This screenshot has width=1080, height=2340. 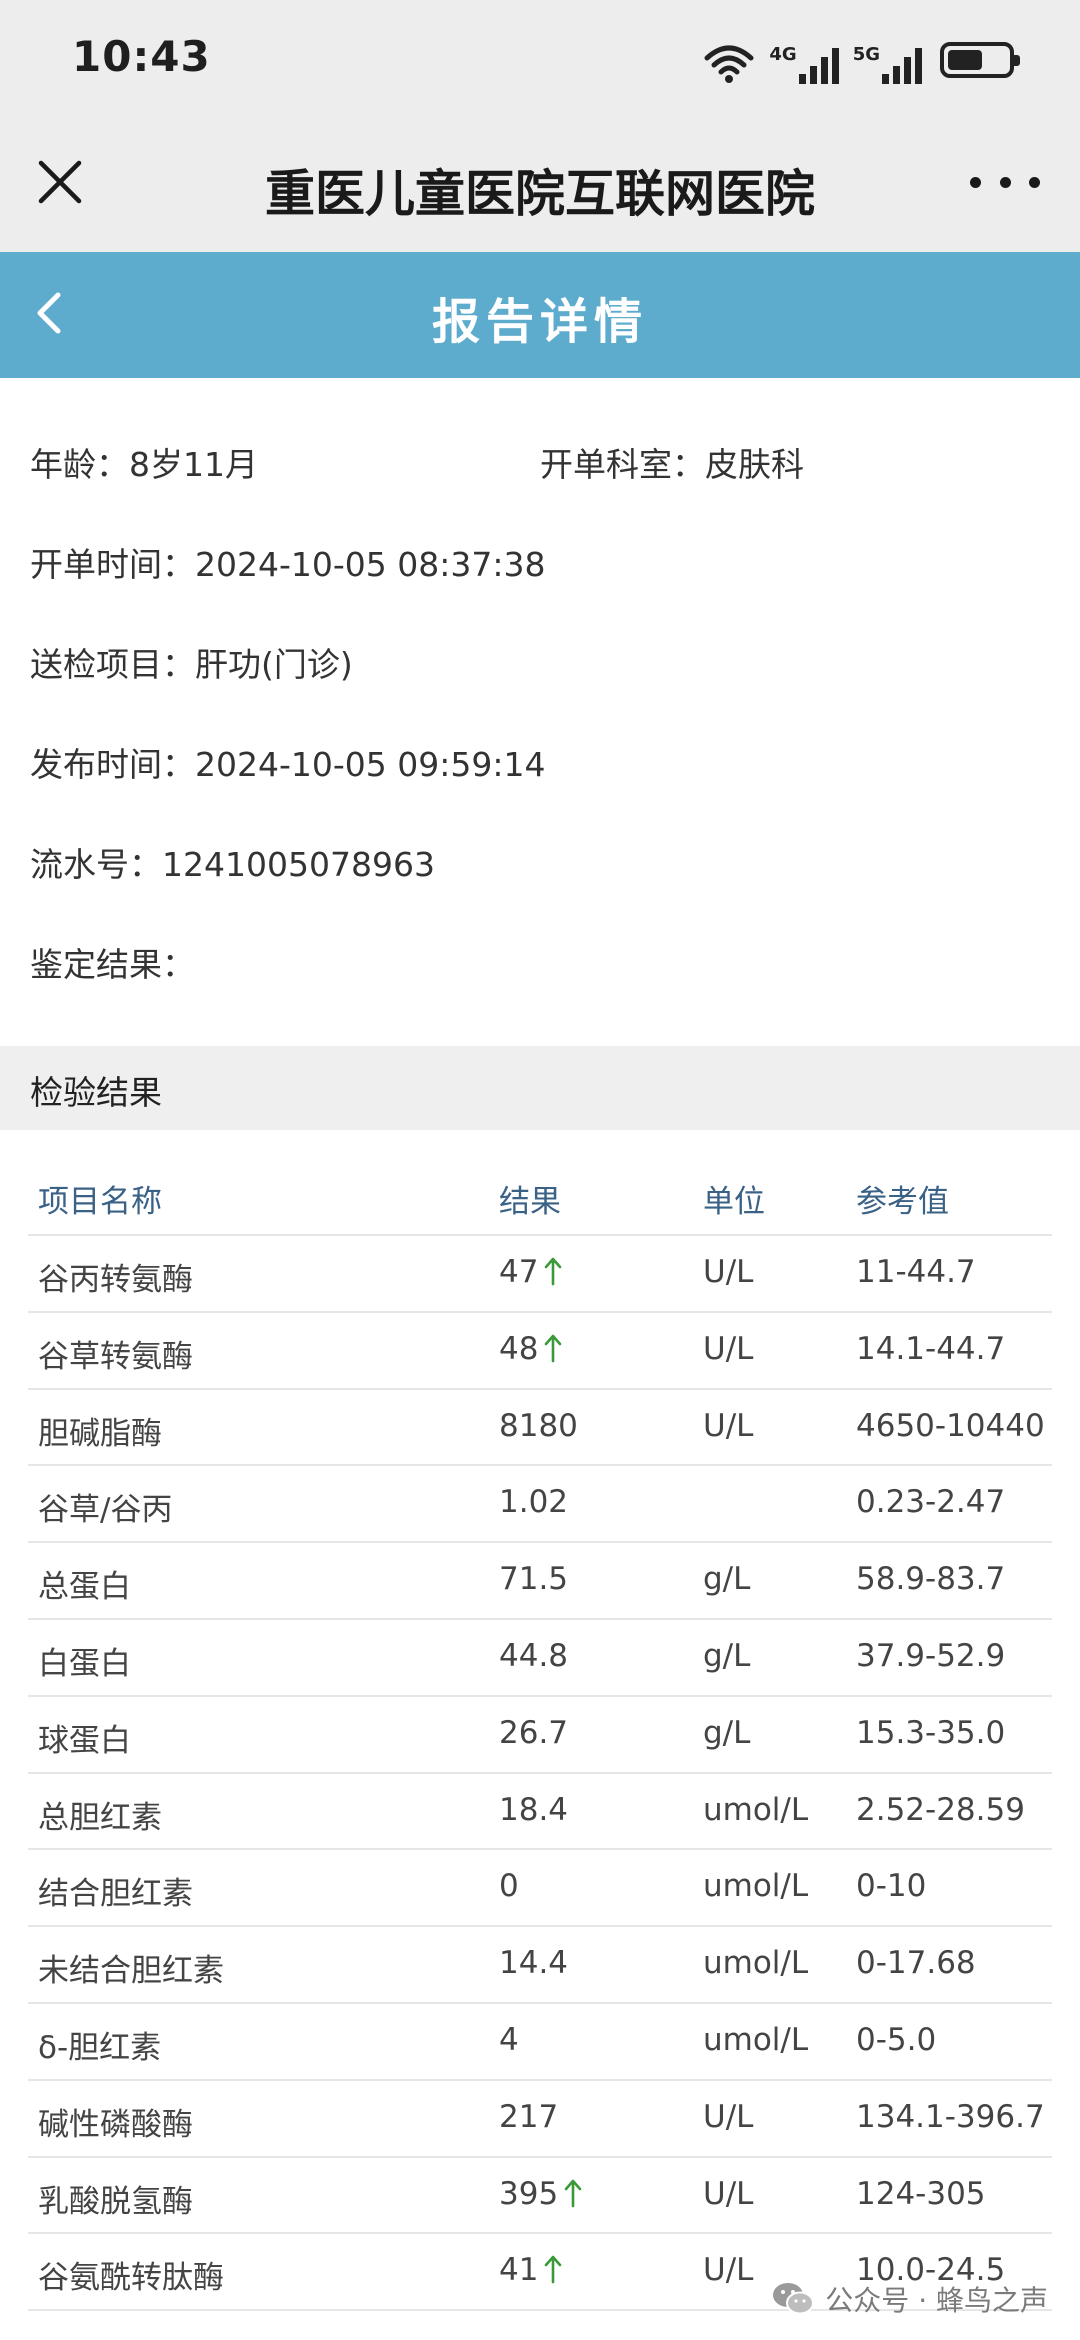 I want to click on test-name: 谷草转氨酶, so click(x=115, y=1356).